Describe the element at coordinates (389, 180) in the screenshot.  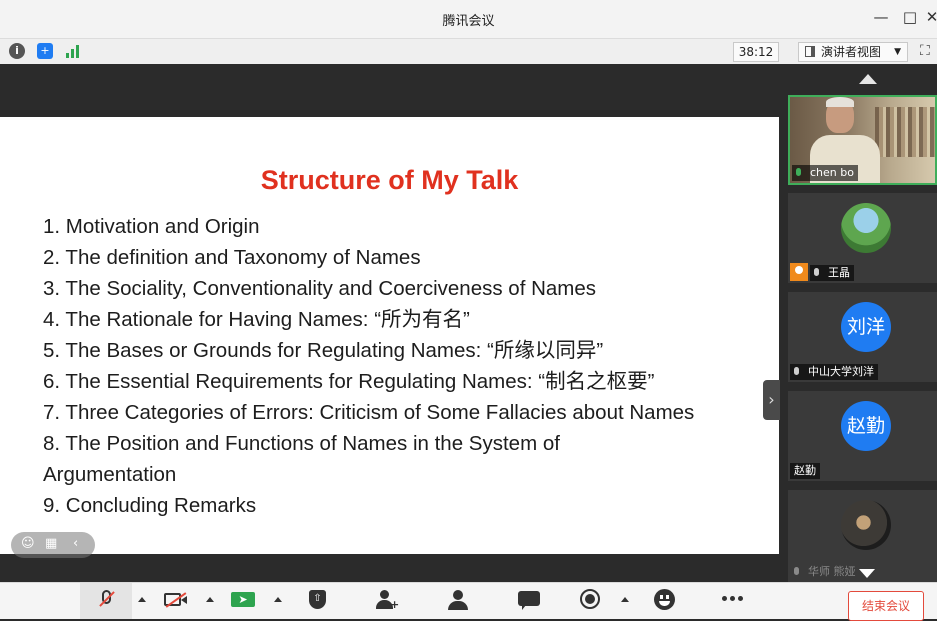
I see `slide-title: Structure of My Talk` at that location.